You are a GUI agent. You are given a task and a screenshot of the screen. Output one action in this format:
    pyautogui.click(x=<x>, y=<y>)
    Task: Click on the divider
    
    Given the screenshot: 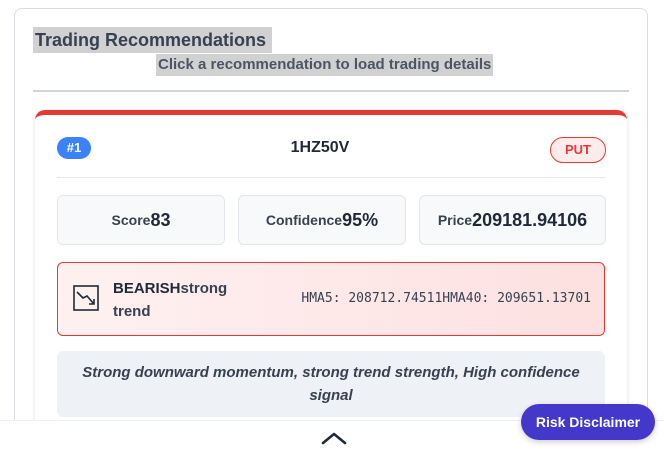 What is the action you would take?
    pyautogui.click(x=331, y=91)
    